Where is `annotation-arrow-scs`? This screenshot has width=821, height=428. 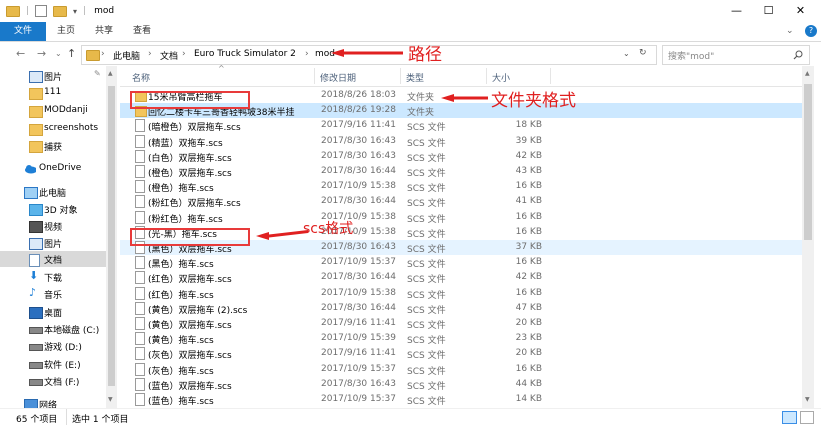
annotation-arrow-scs is located at coordinates (282, 235).